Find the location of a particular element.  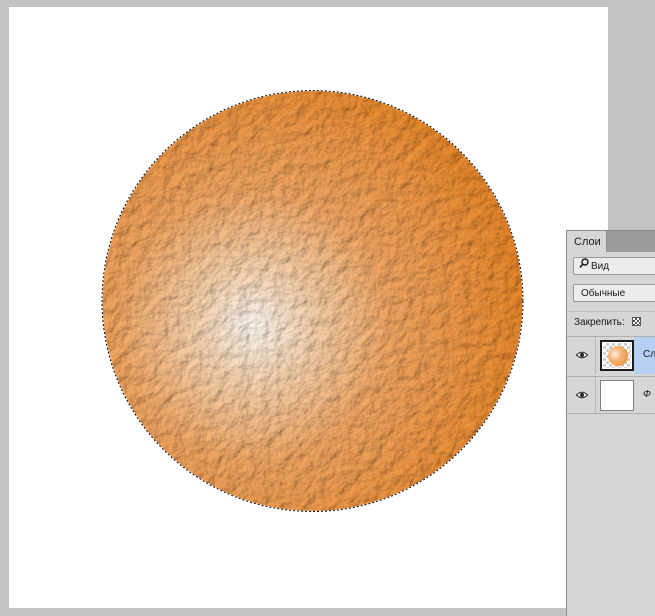

layer-filter-label: Вид is located at coordinates (600, 266).